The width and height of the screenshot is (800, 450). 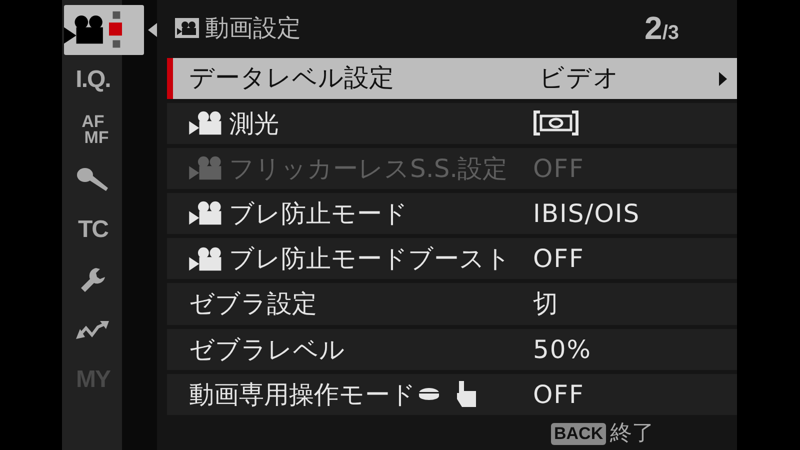 I want to click on menu-label: 動画専用操作モード, so click(x=302, y=394).